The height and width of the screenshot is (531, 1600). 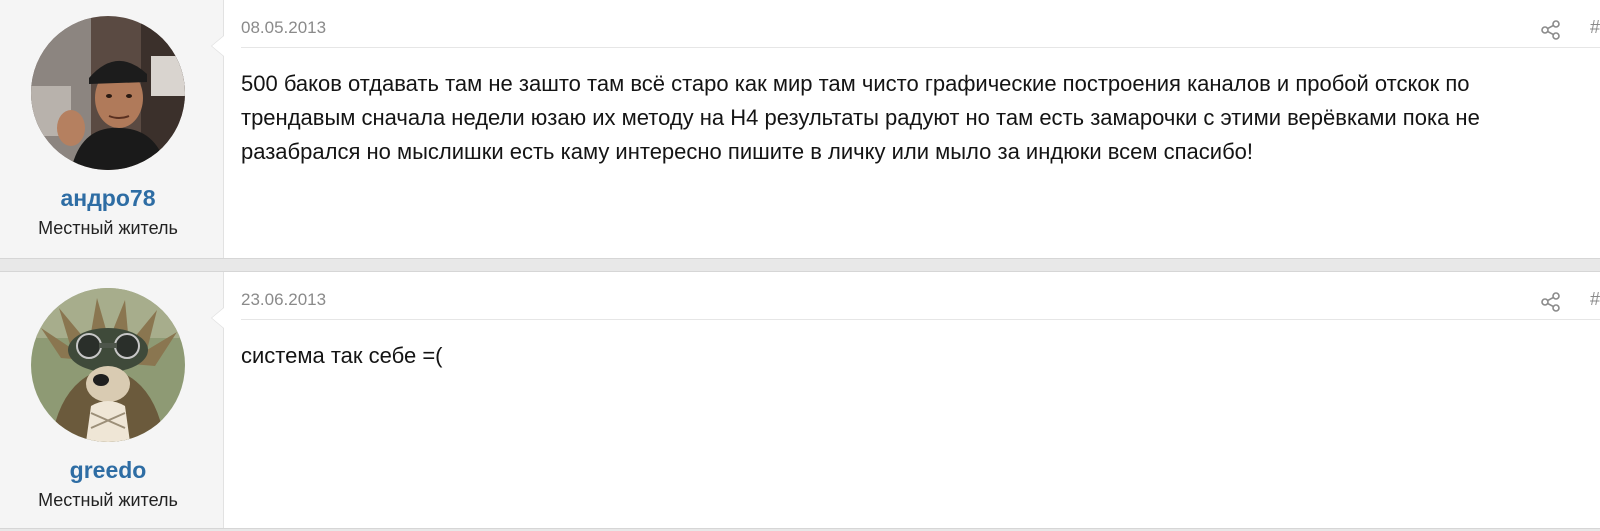 I want to click on avatar-creature-with-goggles-icon, so click(x=108, y=365).